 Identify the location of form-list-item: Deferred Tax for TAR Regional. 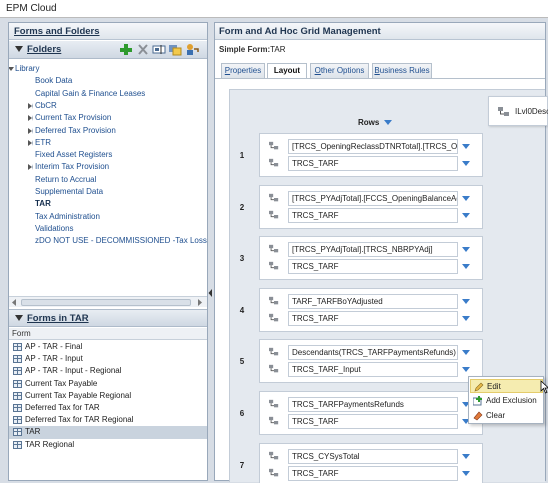
(108, 420).